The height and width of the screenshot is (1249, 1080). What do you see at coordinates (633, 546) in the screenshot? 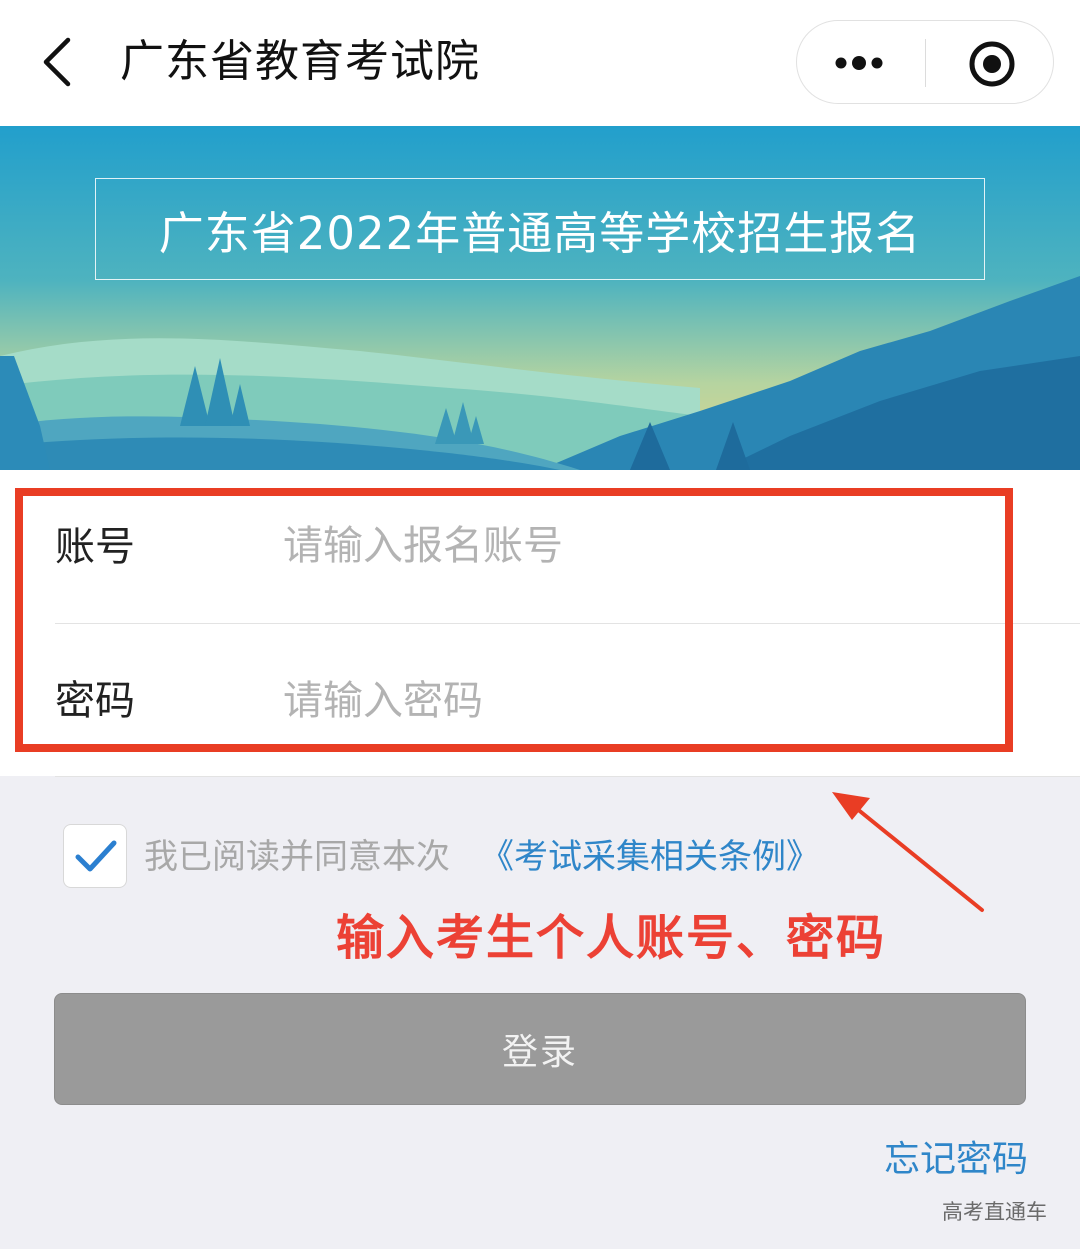
I see `account-input` at bounding box center [633, 546].